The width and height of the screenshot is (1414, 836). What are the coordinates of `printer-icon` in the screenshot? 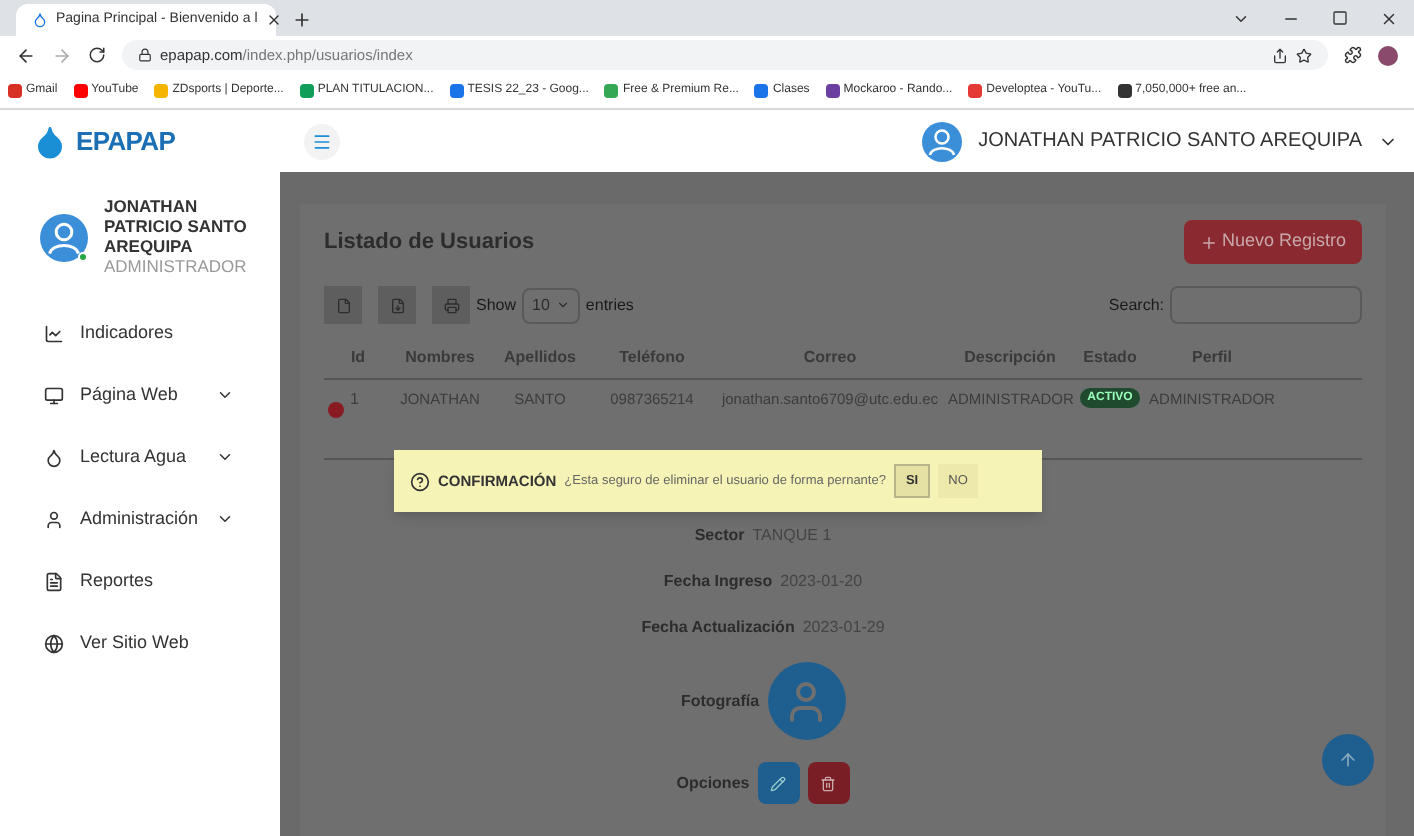 It's located at (451, 305).